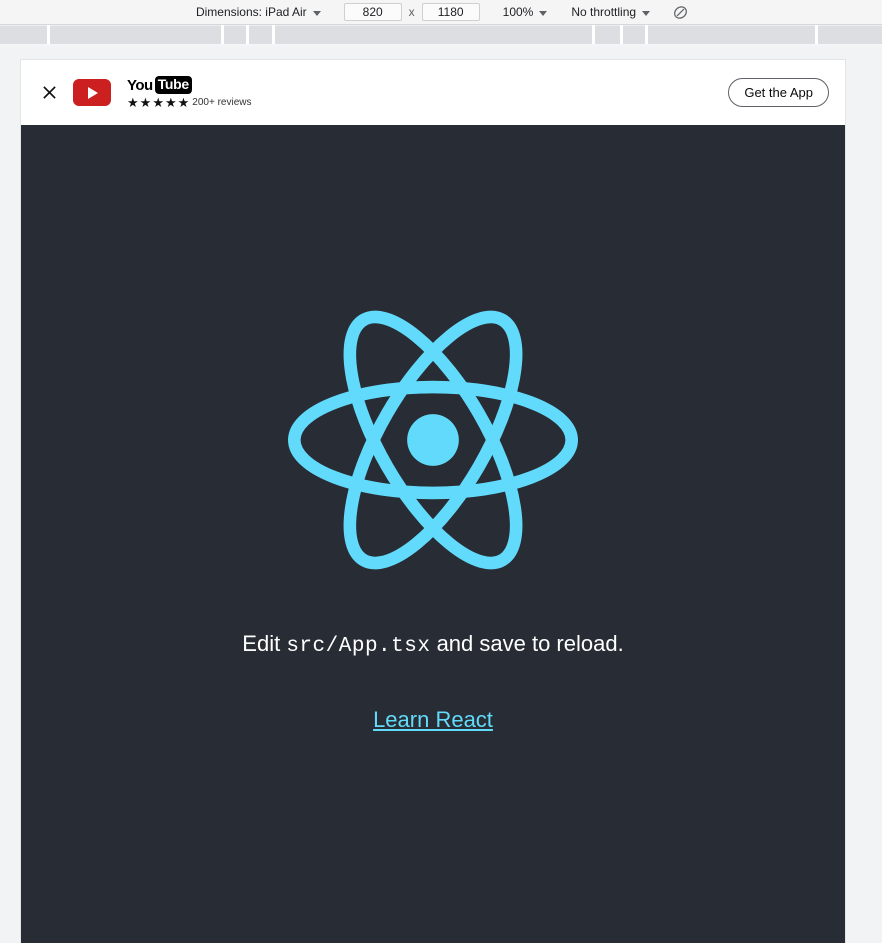 This screenshot has height=943, width=882. I want to click on browser-chrome-strip, so click(441, 35).